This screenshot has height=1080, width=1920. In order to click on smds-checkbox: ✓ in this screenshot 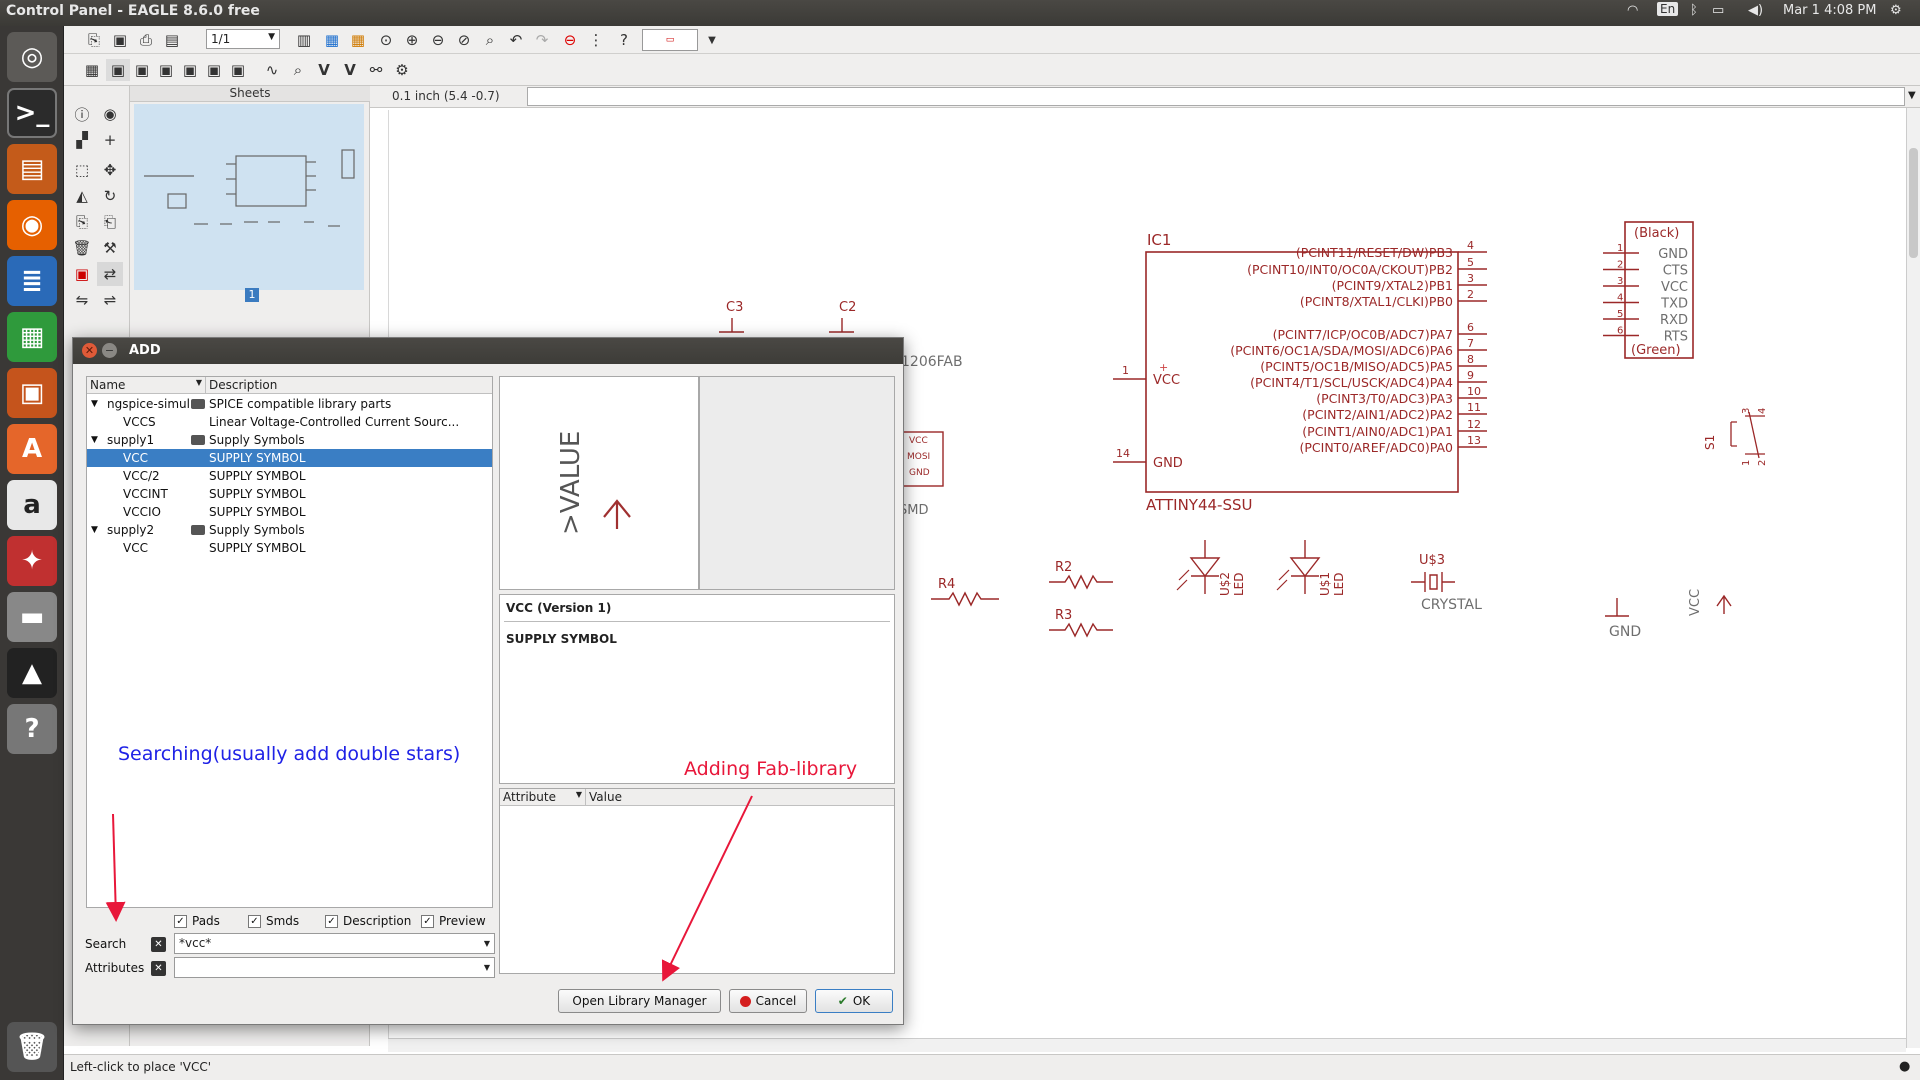, I will do `click(254, 921)`.